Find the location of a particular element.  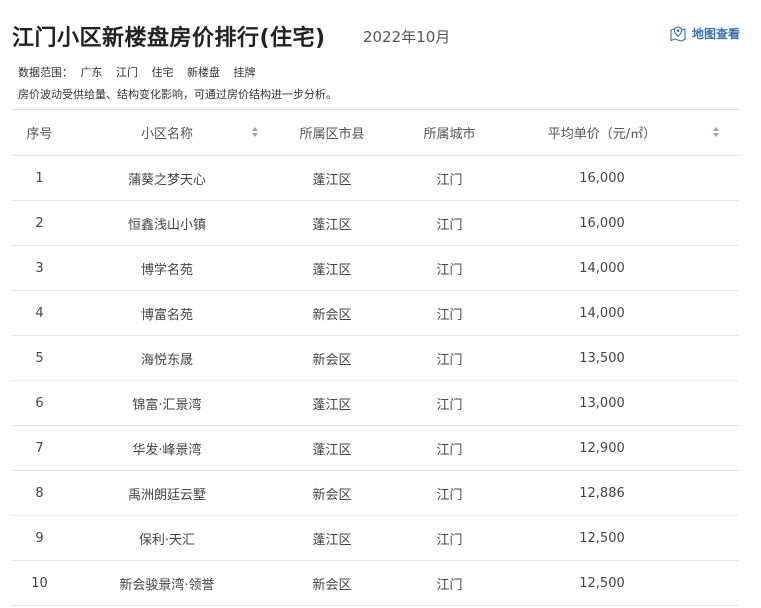

cell-rank: 8 is located at coordinates (39, 493).